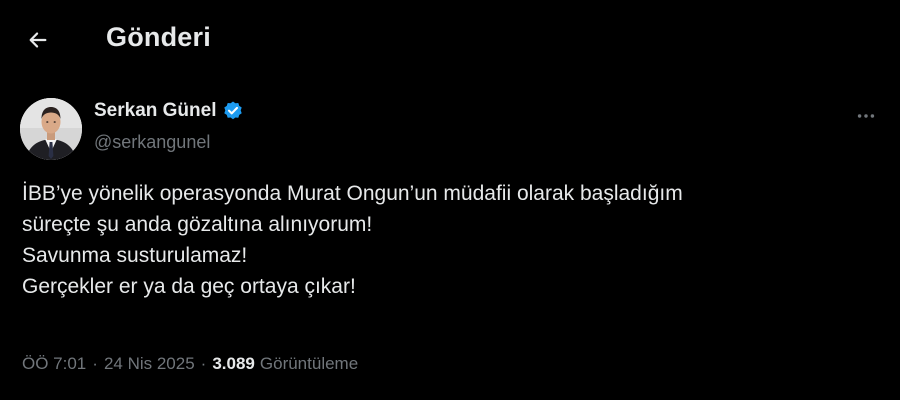 Image resolution: width=900 pixels, height=400 pixels. What do you see at coordinates (158, 37) in the screenshot?
I see `page-title: Gönderi` at bounding box center [158, 37].